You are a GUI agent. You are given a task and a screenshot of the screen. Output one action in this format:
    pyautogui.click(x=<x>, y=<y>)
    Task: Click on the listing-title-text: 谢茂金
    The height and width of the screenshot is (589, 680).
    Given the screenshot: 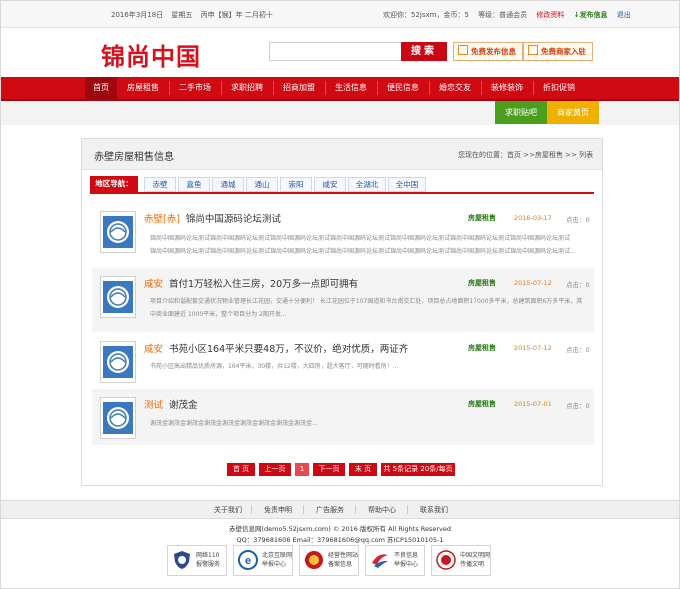 What is the action you would take?
    pyautogui.click(x=183, y=405)
    